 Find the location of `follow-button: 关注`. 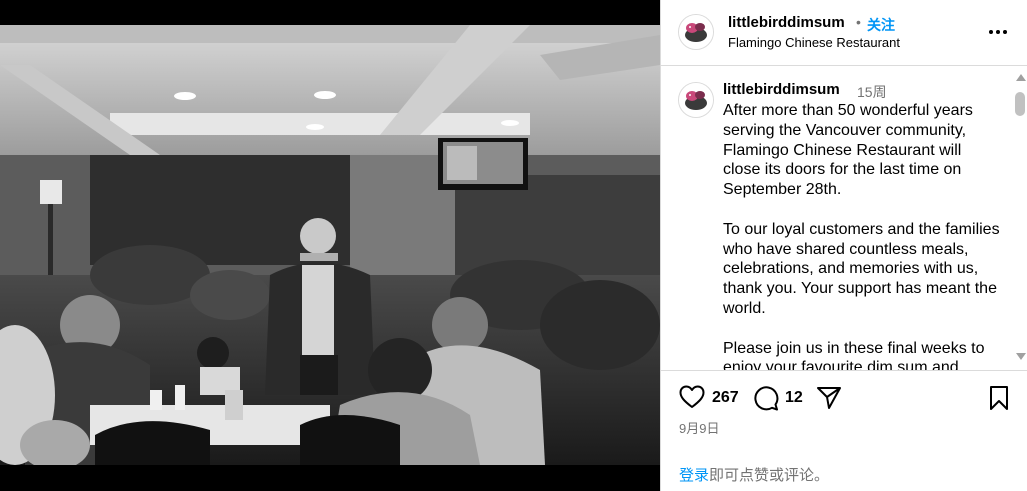

follow-button: 关注 is located at coordinates (881, 25).